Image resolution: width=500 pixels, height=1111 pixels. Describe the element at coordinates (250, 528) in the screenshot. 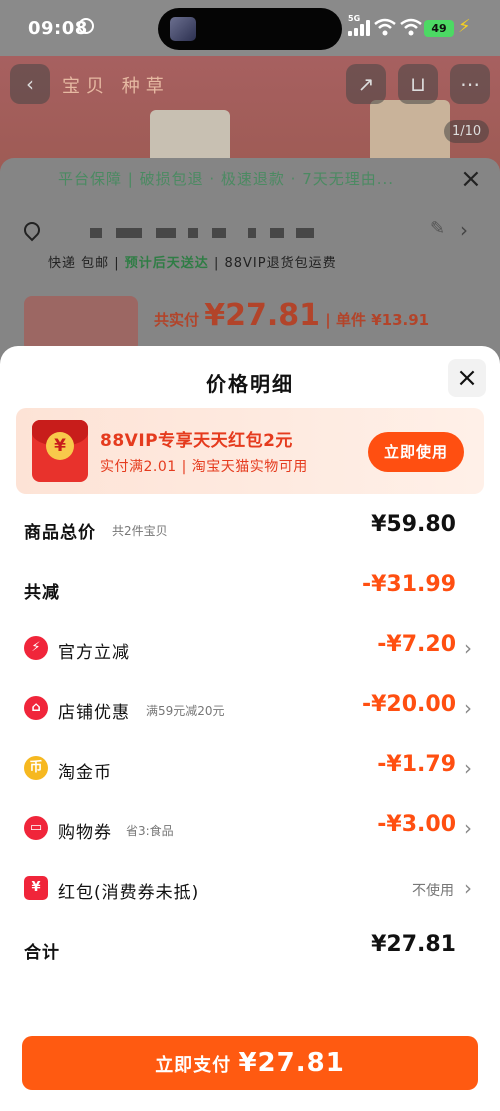

I see `price-row-total: 商品总价 共2件宝贝 ¥59.80` at that location.